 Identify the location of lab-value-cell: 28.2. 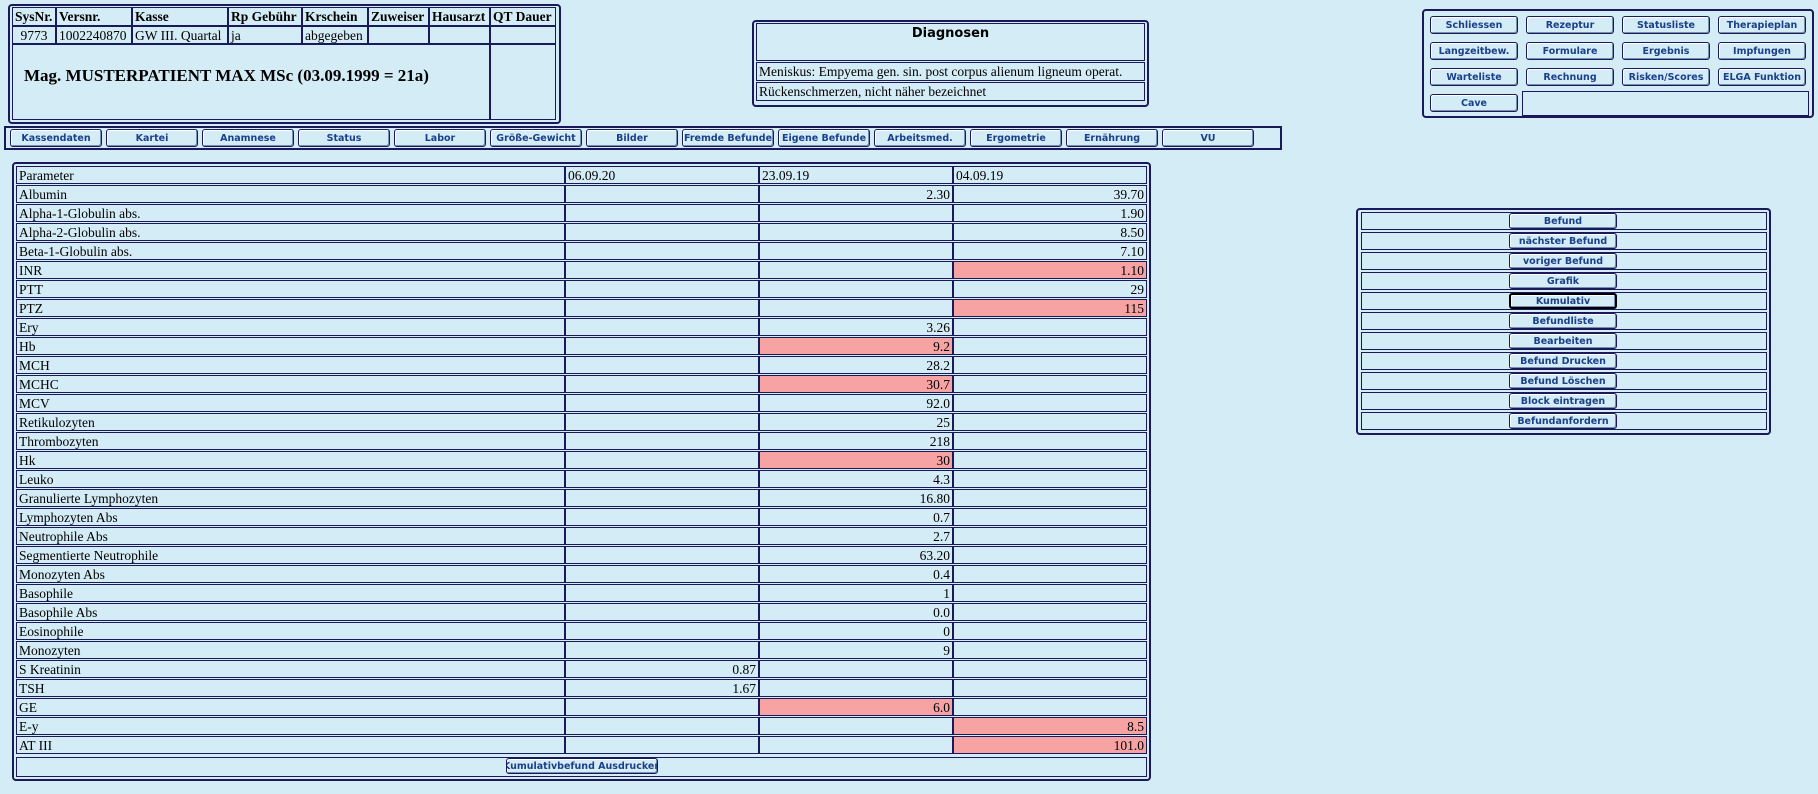
(856, 365).